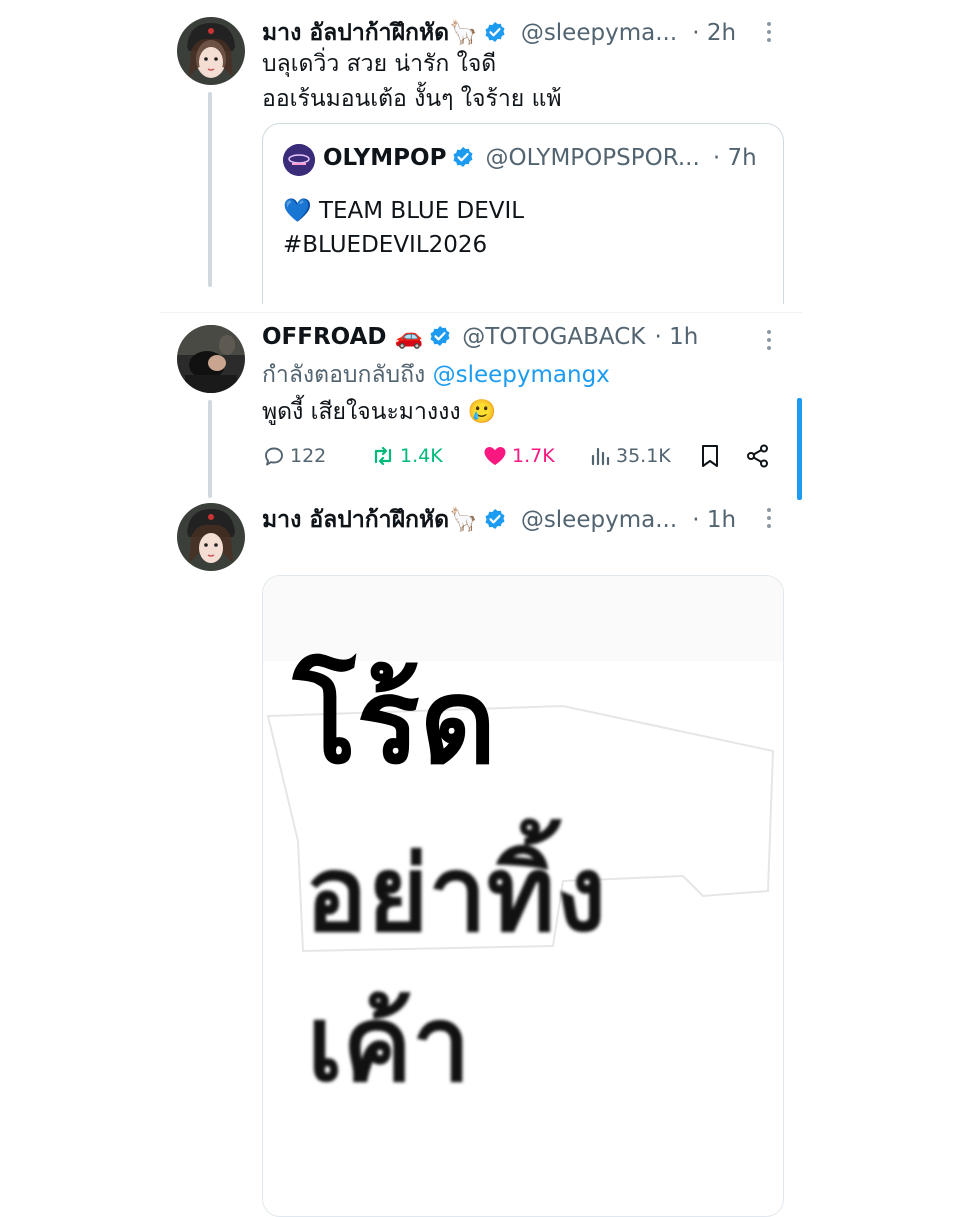 The height and width of the screenshot is (1217, 960). What do you see at coordinates (344, 375) in the screenshot?
I see `reply-prefix: กำลังตอบกลับถึง` at bounding box center [344, 375].